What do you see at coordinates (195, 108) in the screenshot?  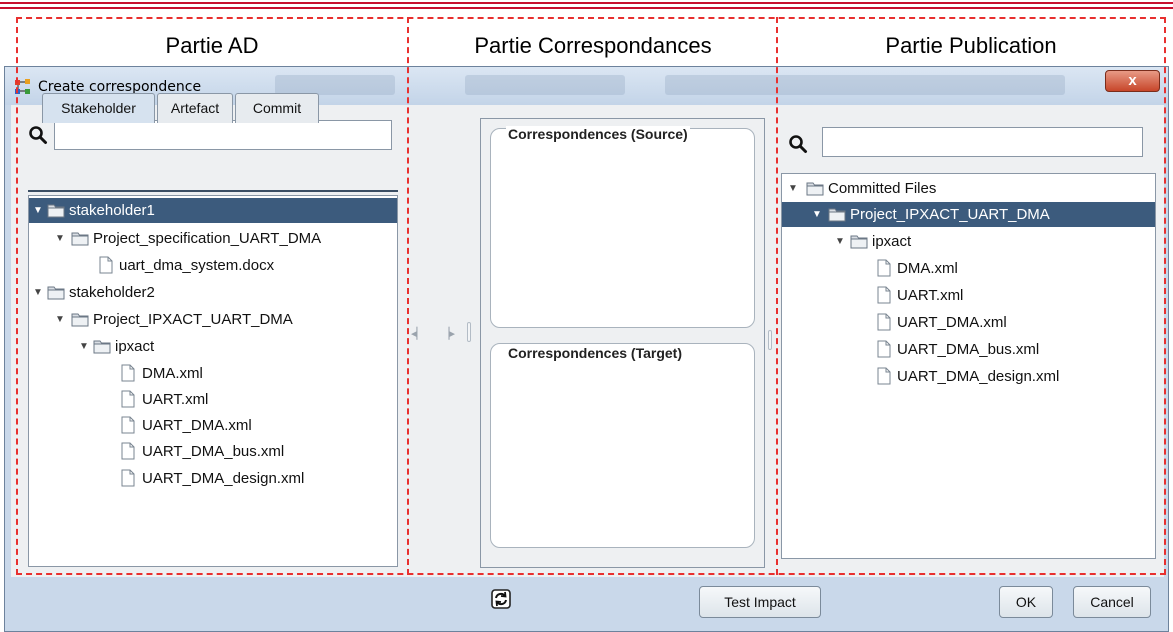 I see `tab-artefact: Artefact` at bounding box center [195, 108].